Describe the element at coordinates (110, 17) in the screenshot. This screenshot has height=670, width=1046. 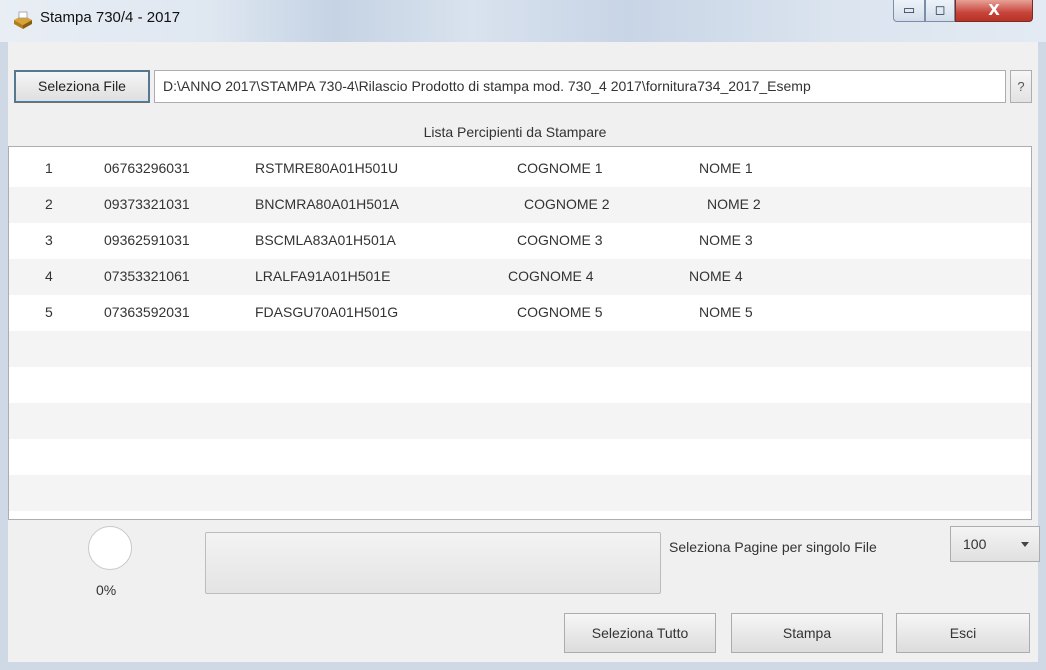
I see `window-title: Stampa 730/4 - 2017` at that location.